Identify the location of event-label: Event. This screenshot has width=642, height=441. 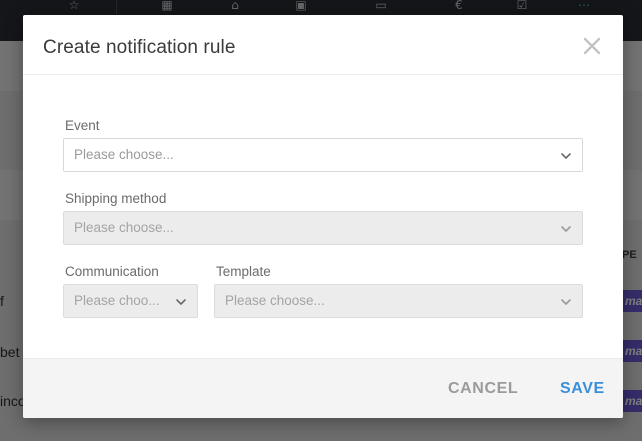
(82, 125).